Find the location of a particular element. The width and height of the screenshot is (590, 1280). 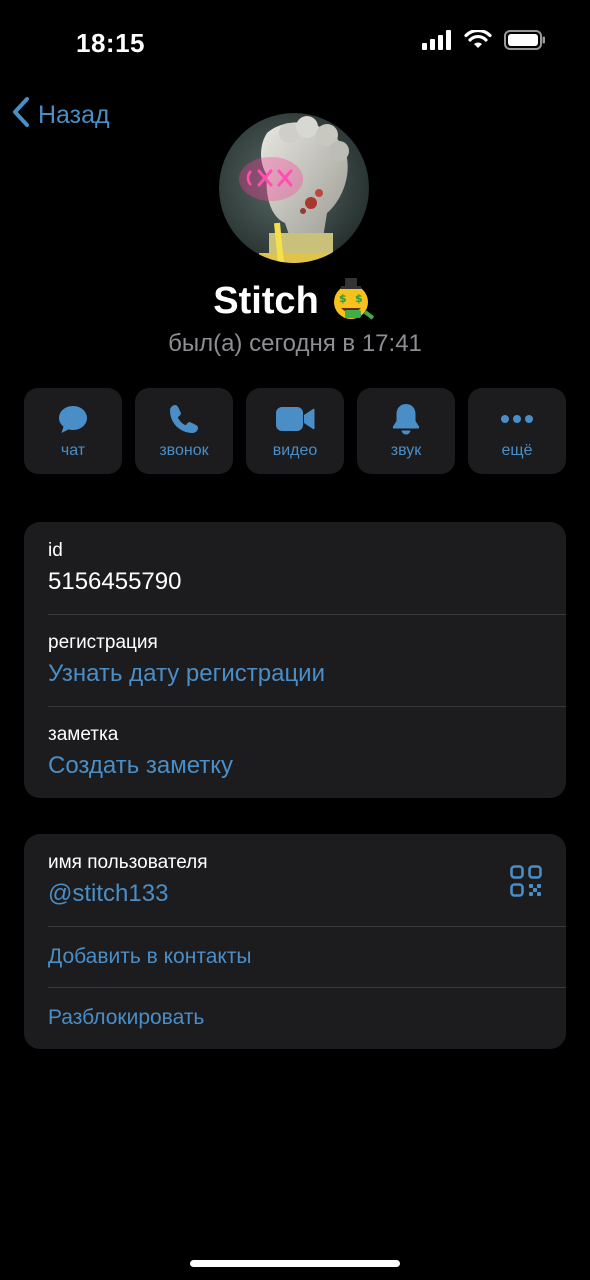

more-button: ещё is located at coordinates (517, 431).